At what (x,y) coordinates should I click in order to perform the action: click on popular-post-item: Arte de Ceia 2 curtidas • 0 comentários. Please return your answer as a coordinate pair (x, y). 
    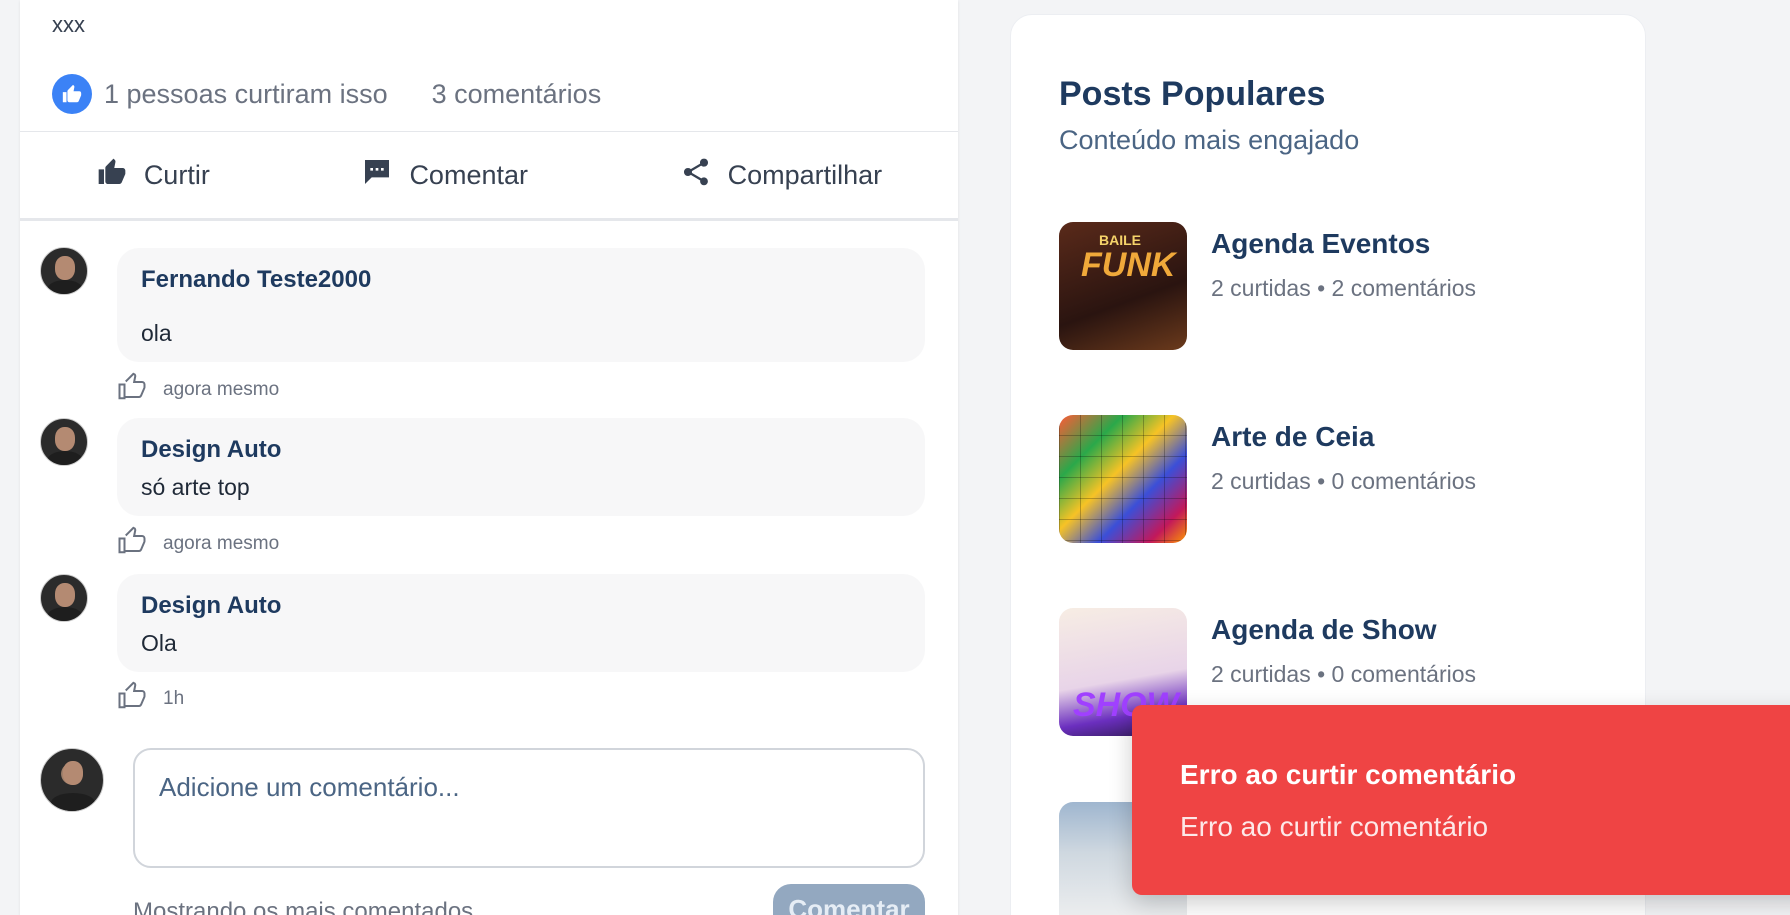
    Looking at the image, I should click on (1339, 480).